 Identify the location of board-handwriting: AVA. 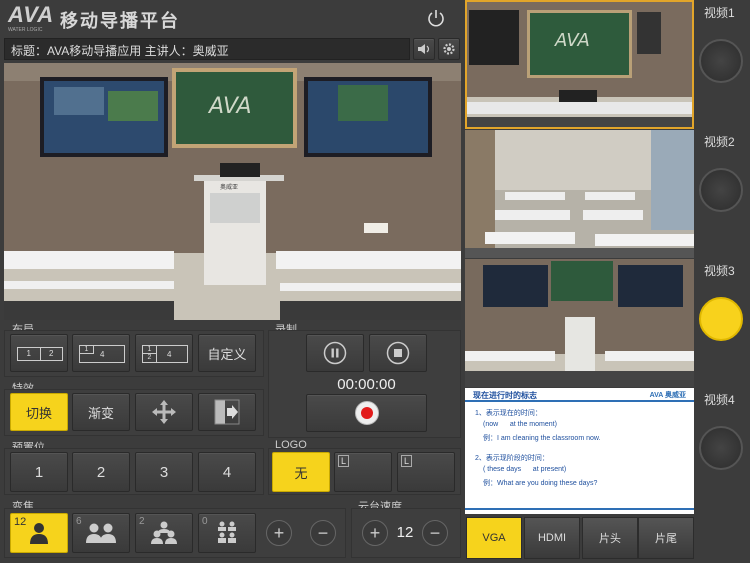
(229, 106).